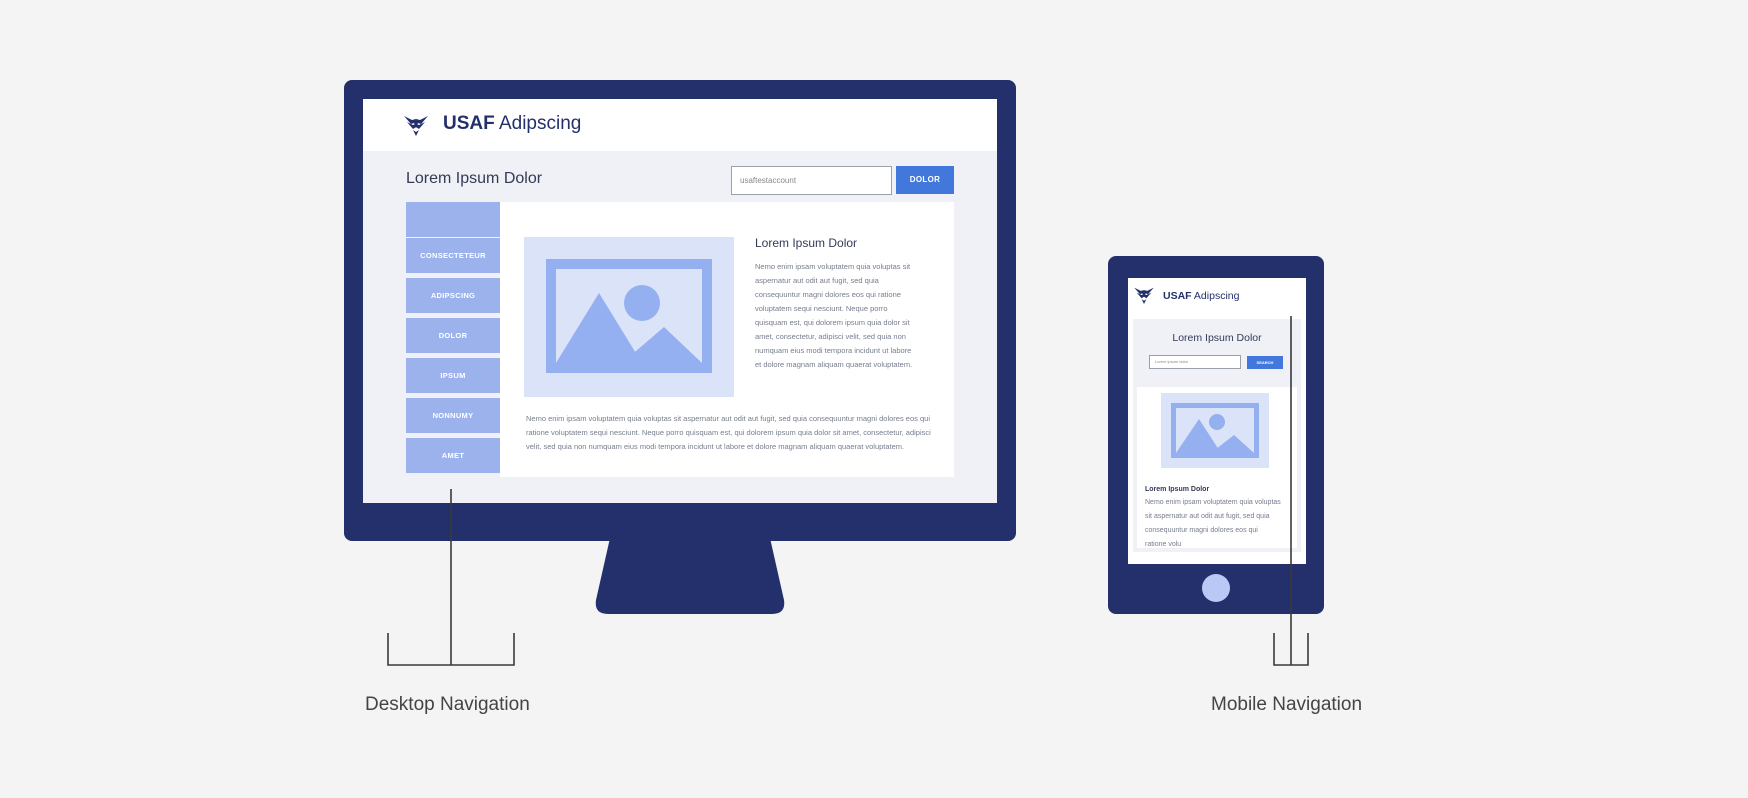 The image size is (1748, 798). What do you see at coordinates (1217, 353) in the screenshot?
I see `mobile-search-area` at bounding box center [1217, 353].